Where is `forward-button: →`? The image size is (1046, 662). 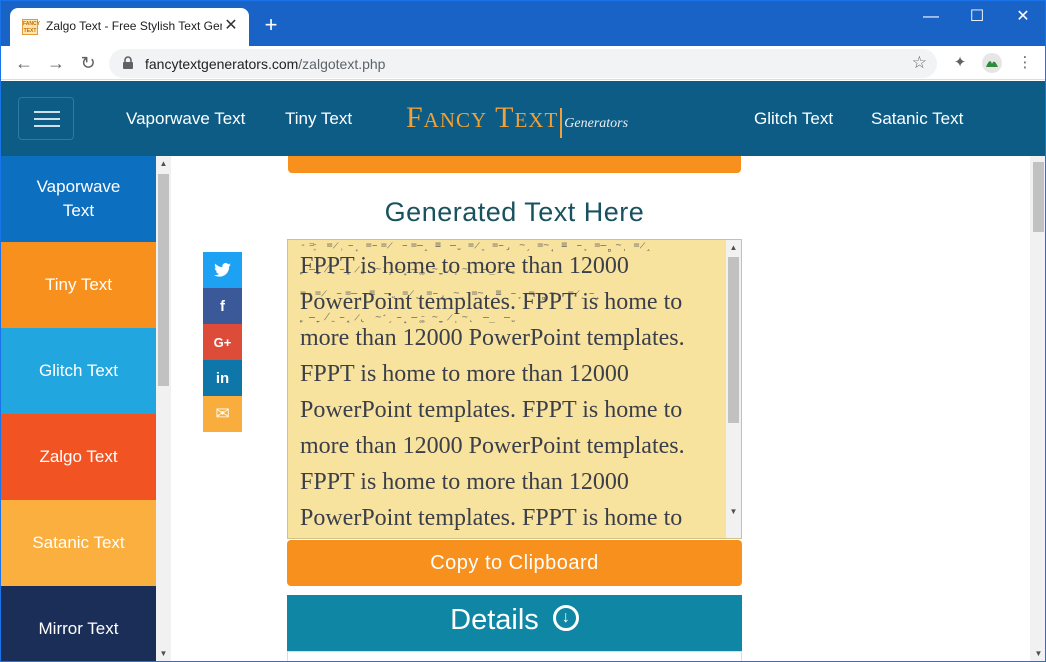 forward-button: → is located at coordinates (56, 63).